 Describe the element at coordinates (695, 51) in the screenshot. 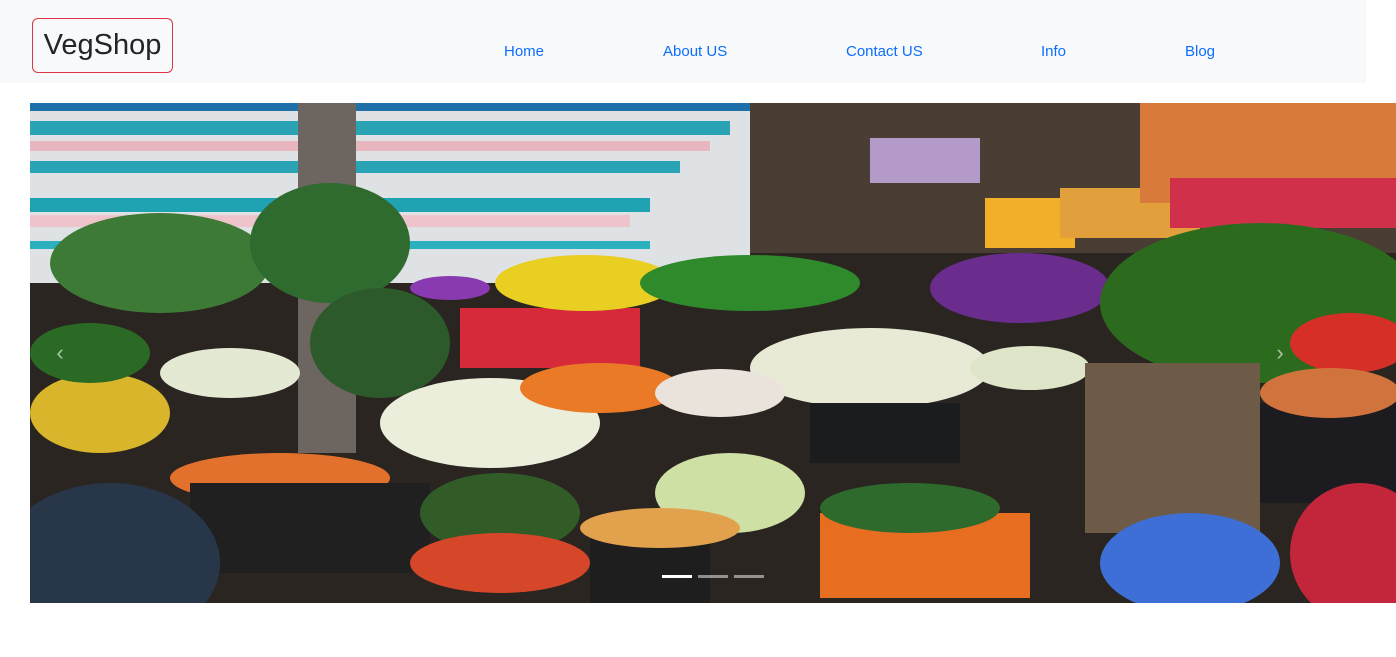

I see `nav-link-about-us: About US` at that location.